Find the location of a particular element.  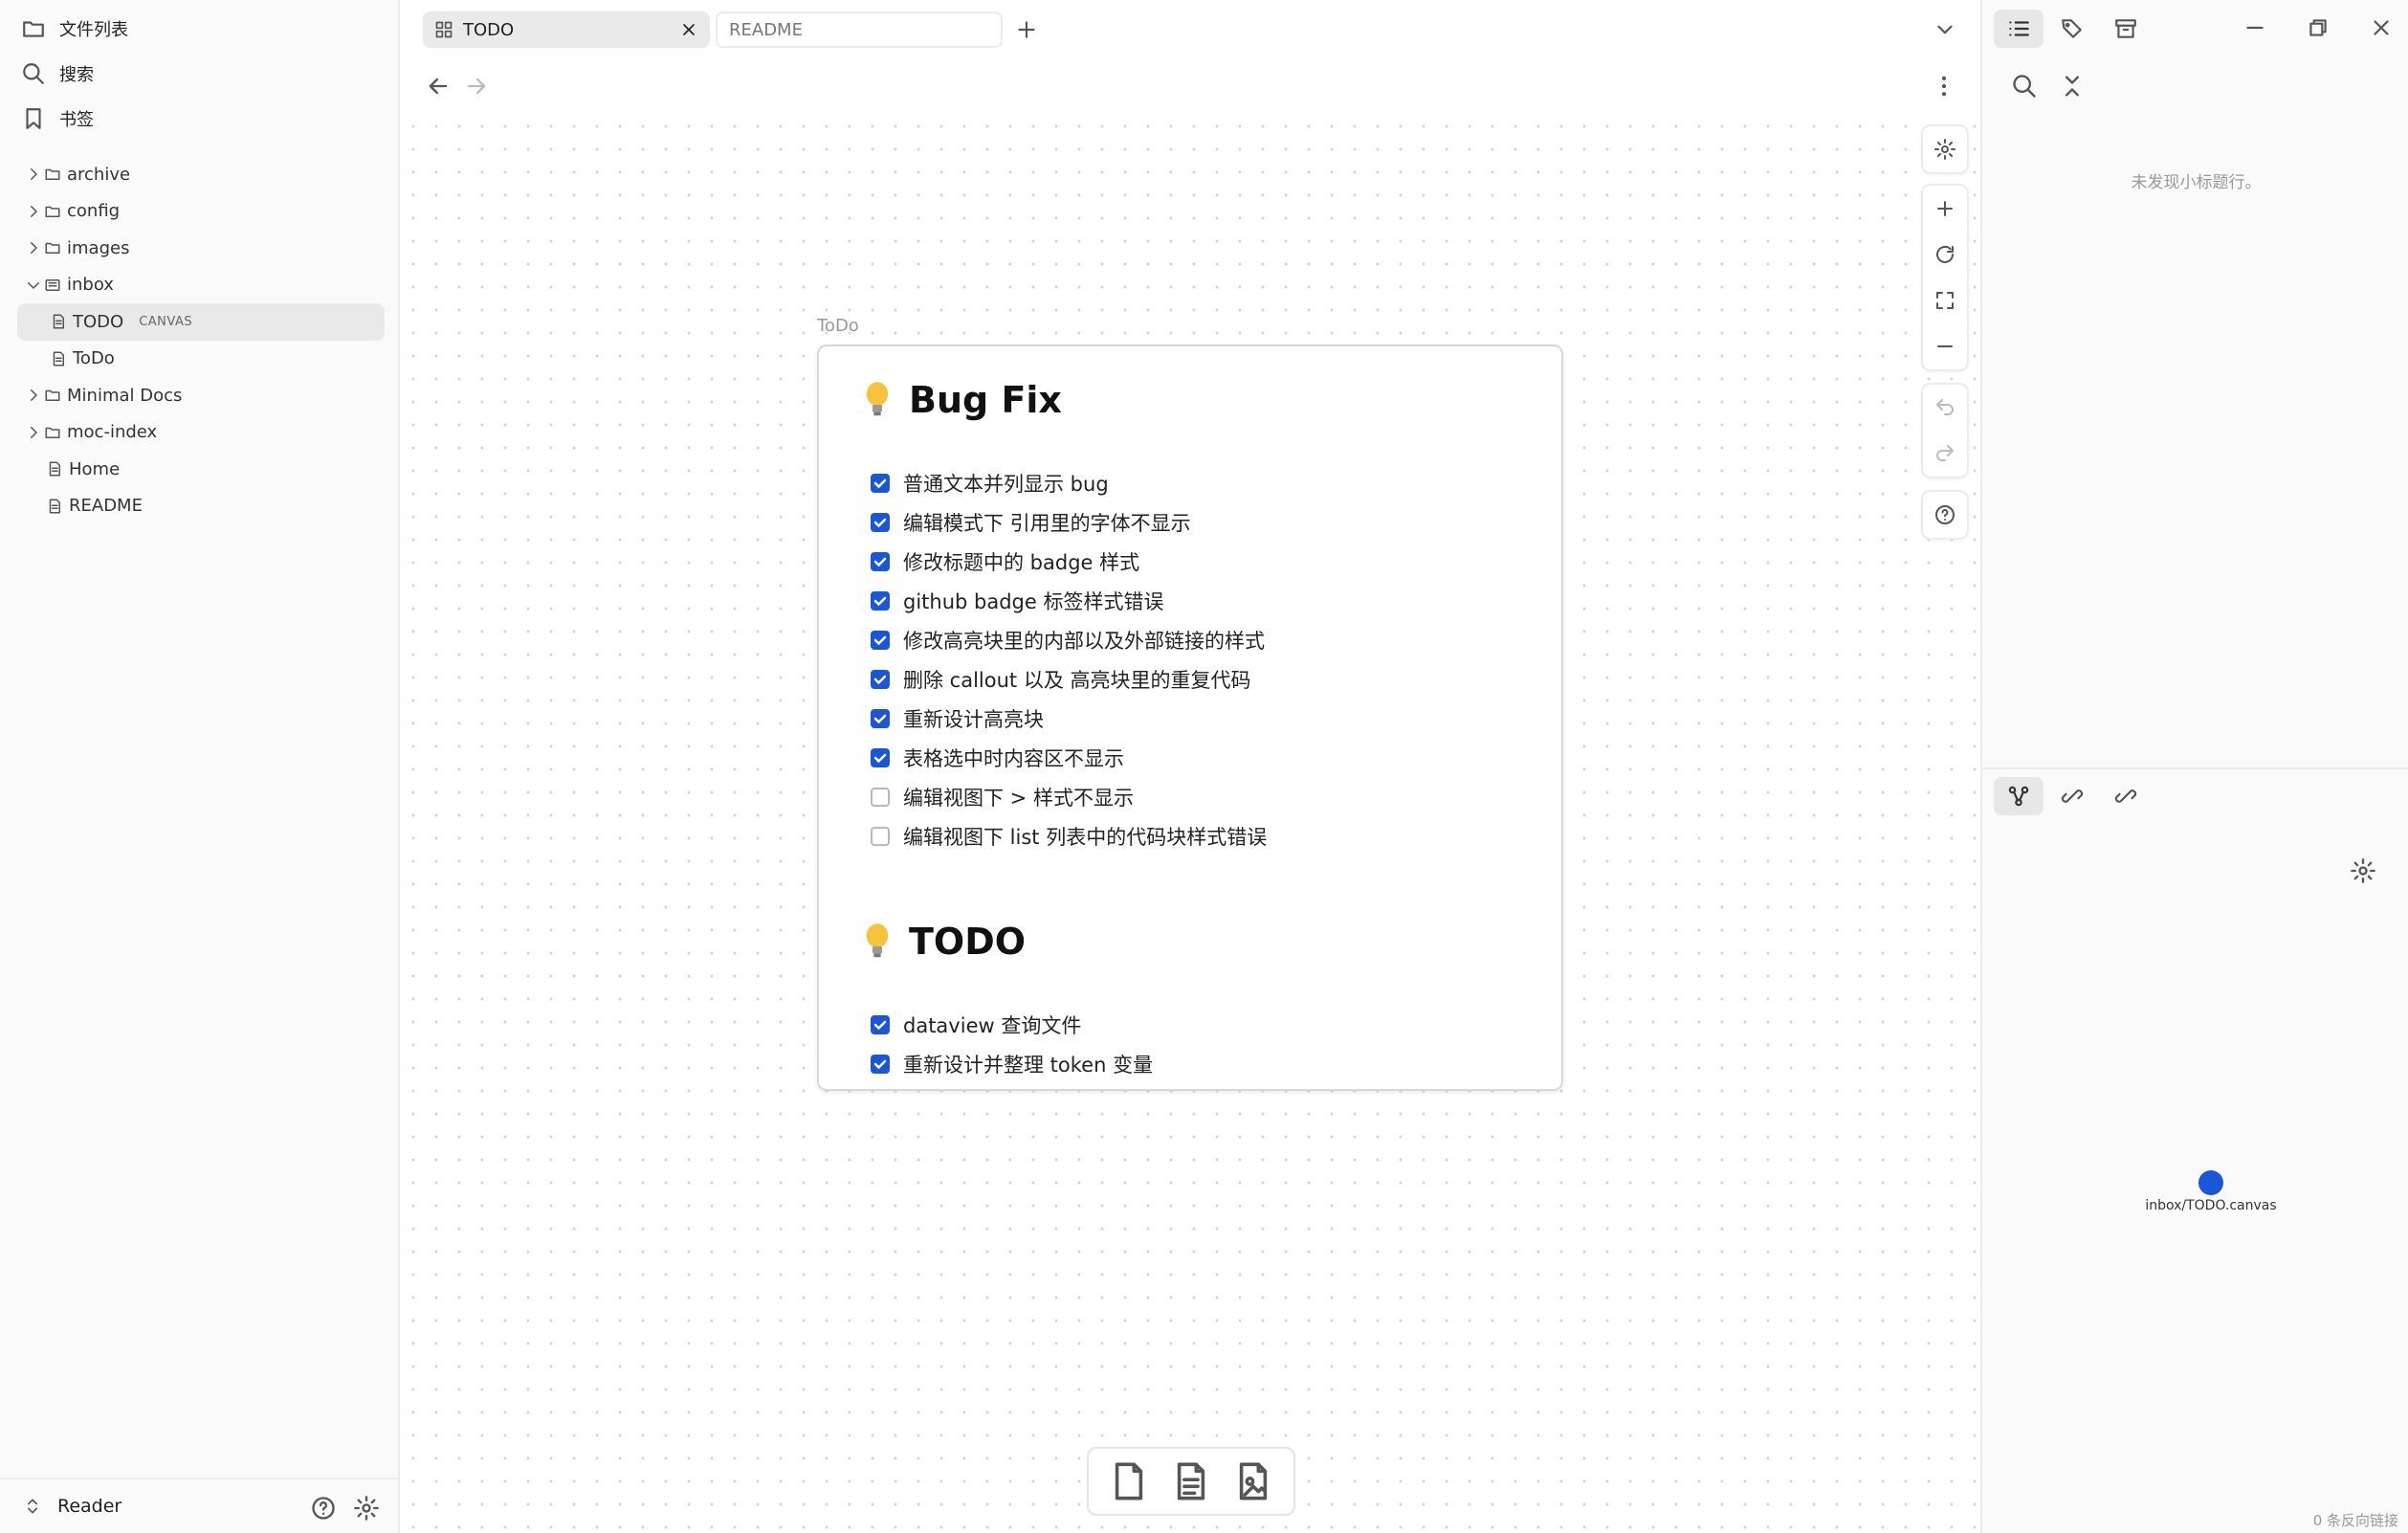

tree-folder-archive: archive is located at coordinates (201, 175).